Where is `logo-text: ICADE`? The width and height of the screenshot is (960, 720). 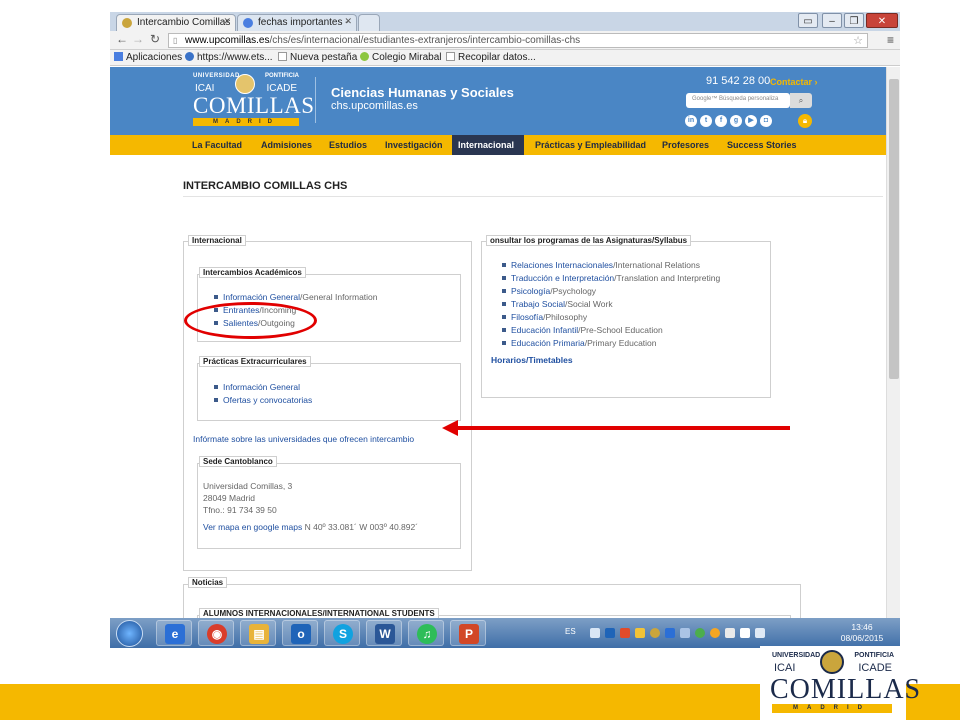 logo-text: ICADE is located at coordinates (875, 668).